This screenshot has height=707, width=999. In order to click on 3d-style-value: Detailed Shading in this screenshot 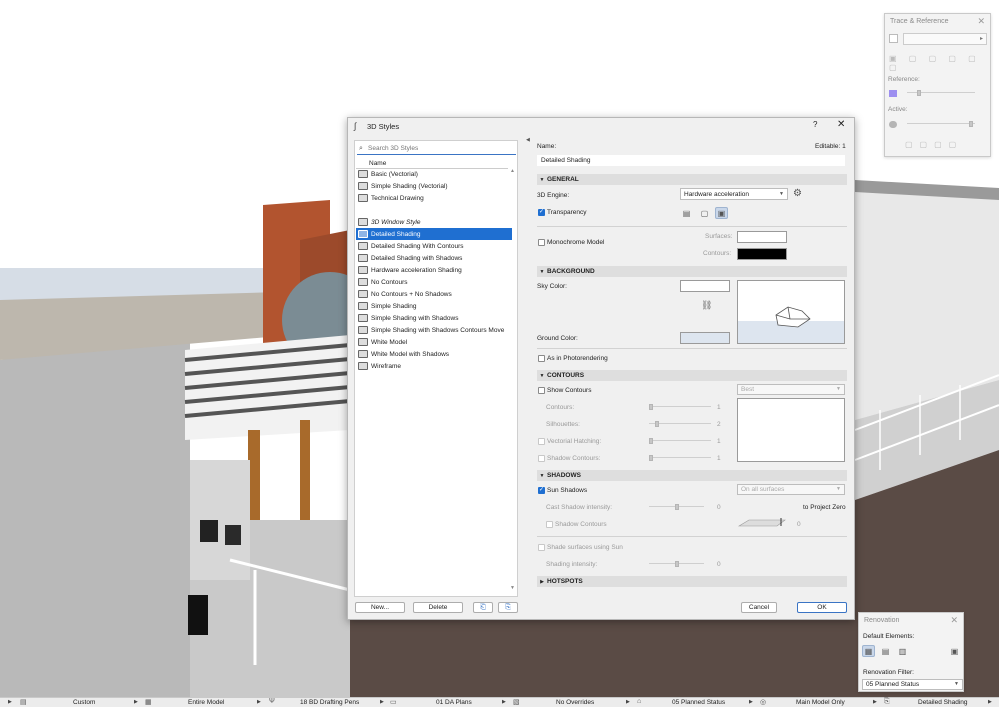, I will do `click(943, 702)`.